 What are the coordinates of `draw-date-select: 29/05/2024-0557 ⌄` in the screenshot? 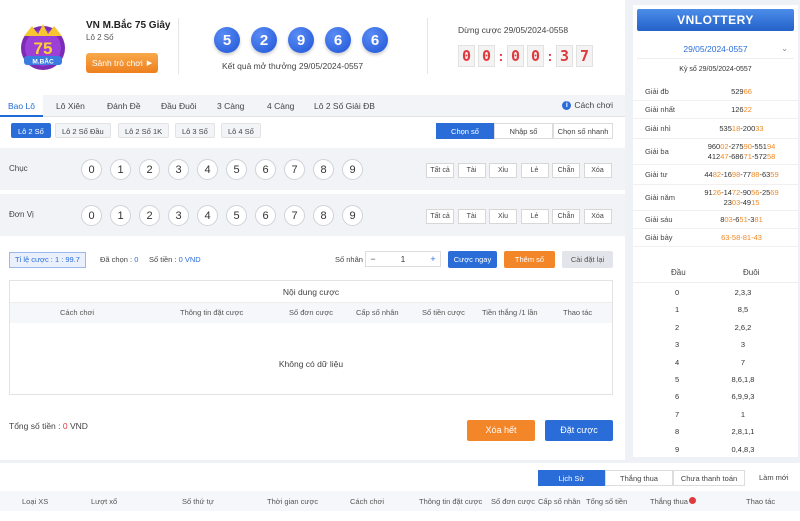 It's located at (715, 49).